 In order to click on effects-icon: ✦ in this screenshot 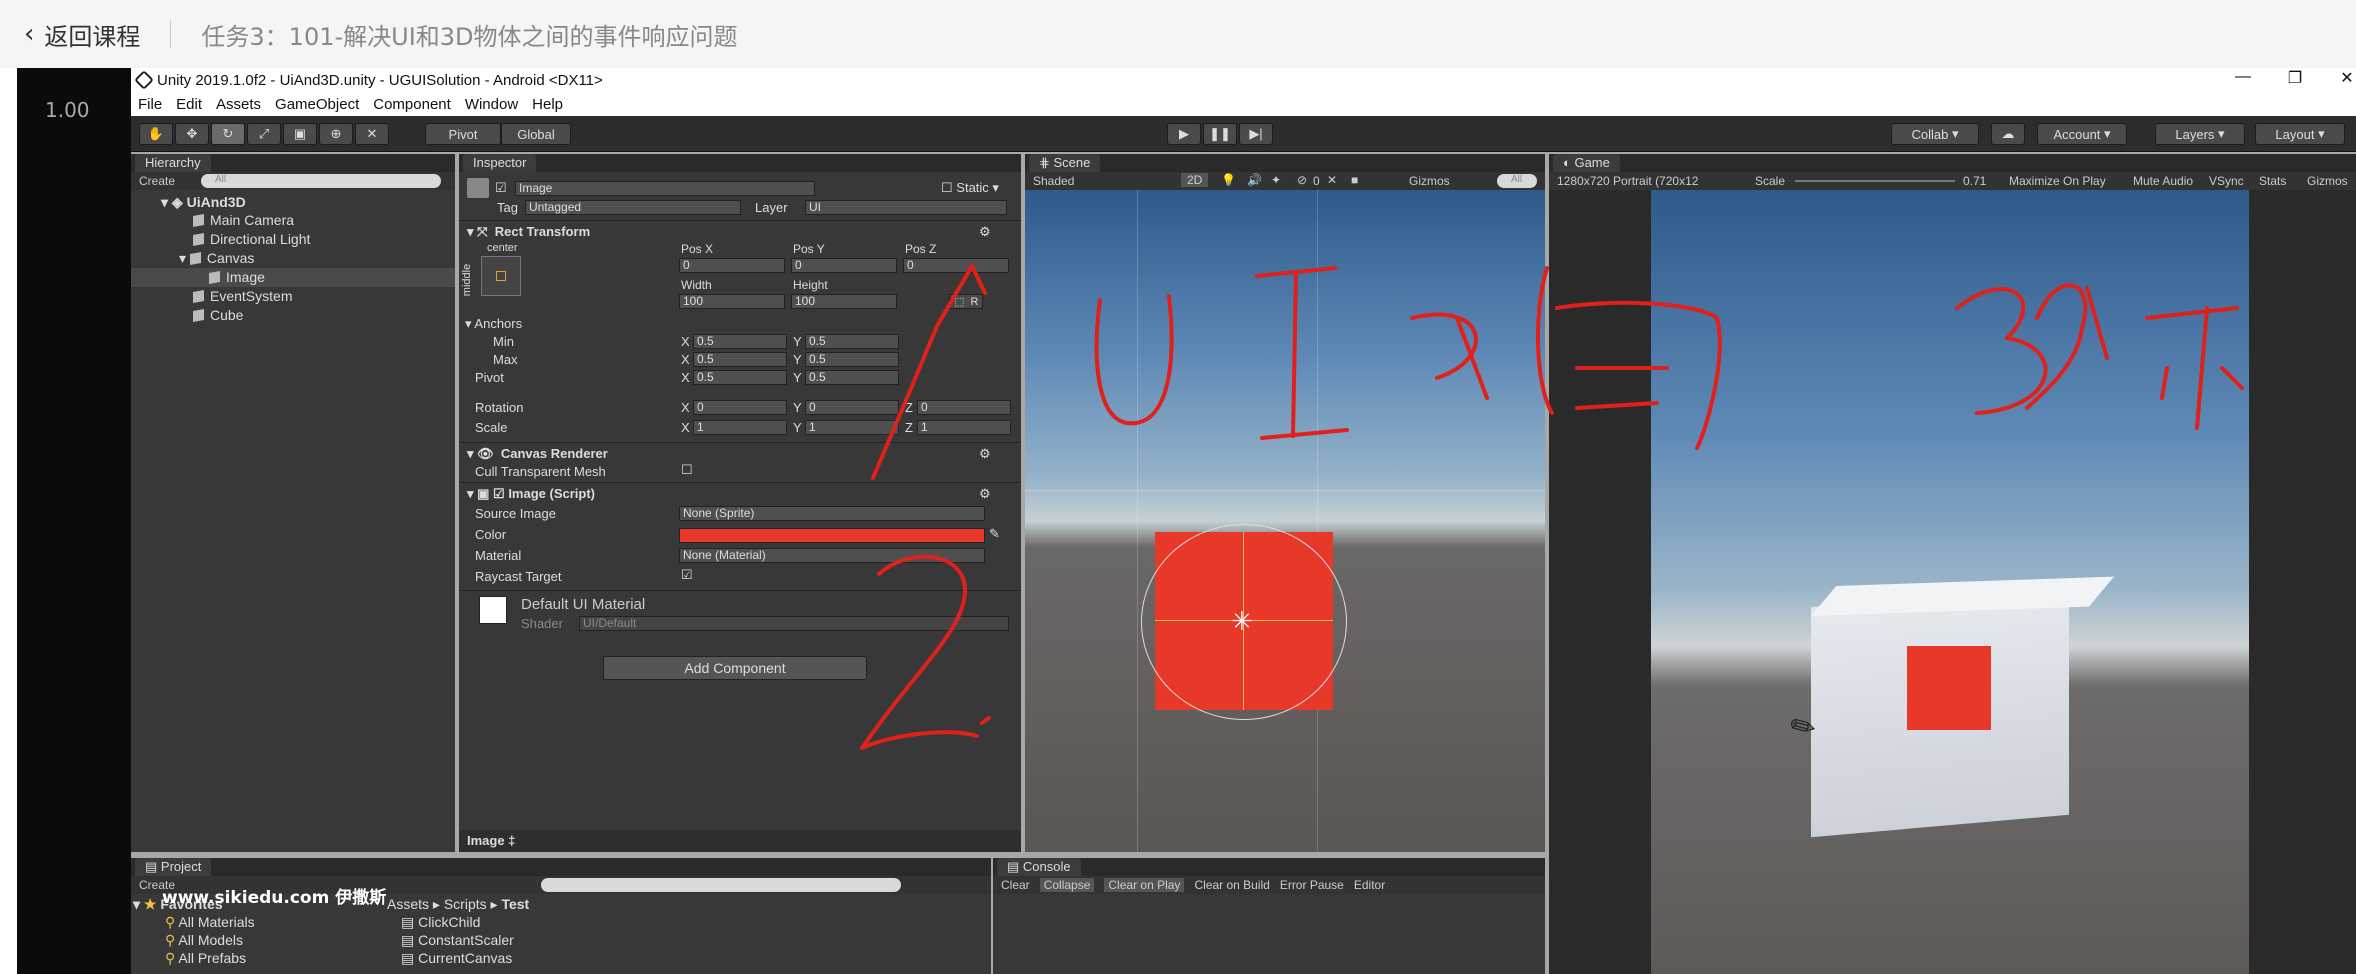, I will do `click(1276, 180)`.